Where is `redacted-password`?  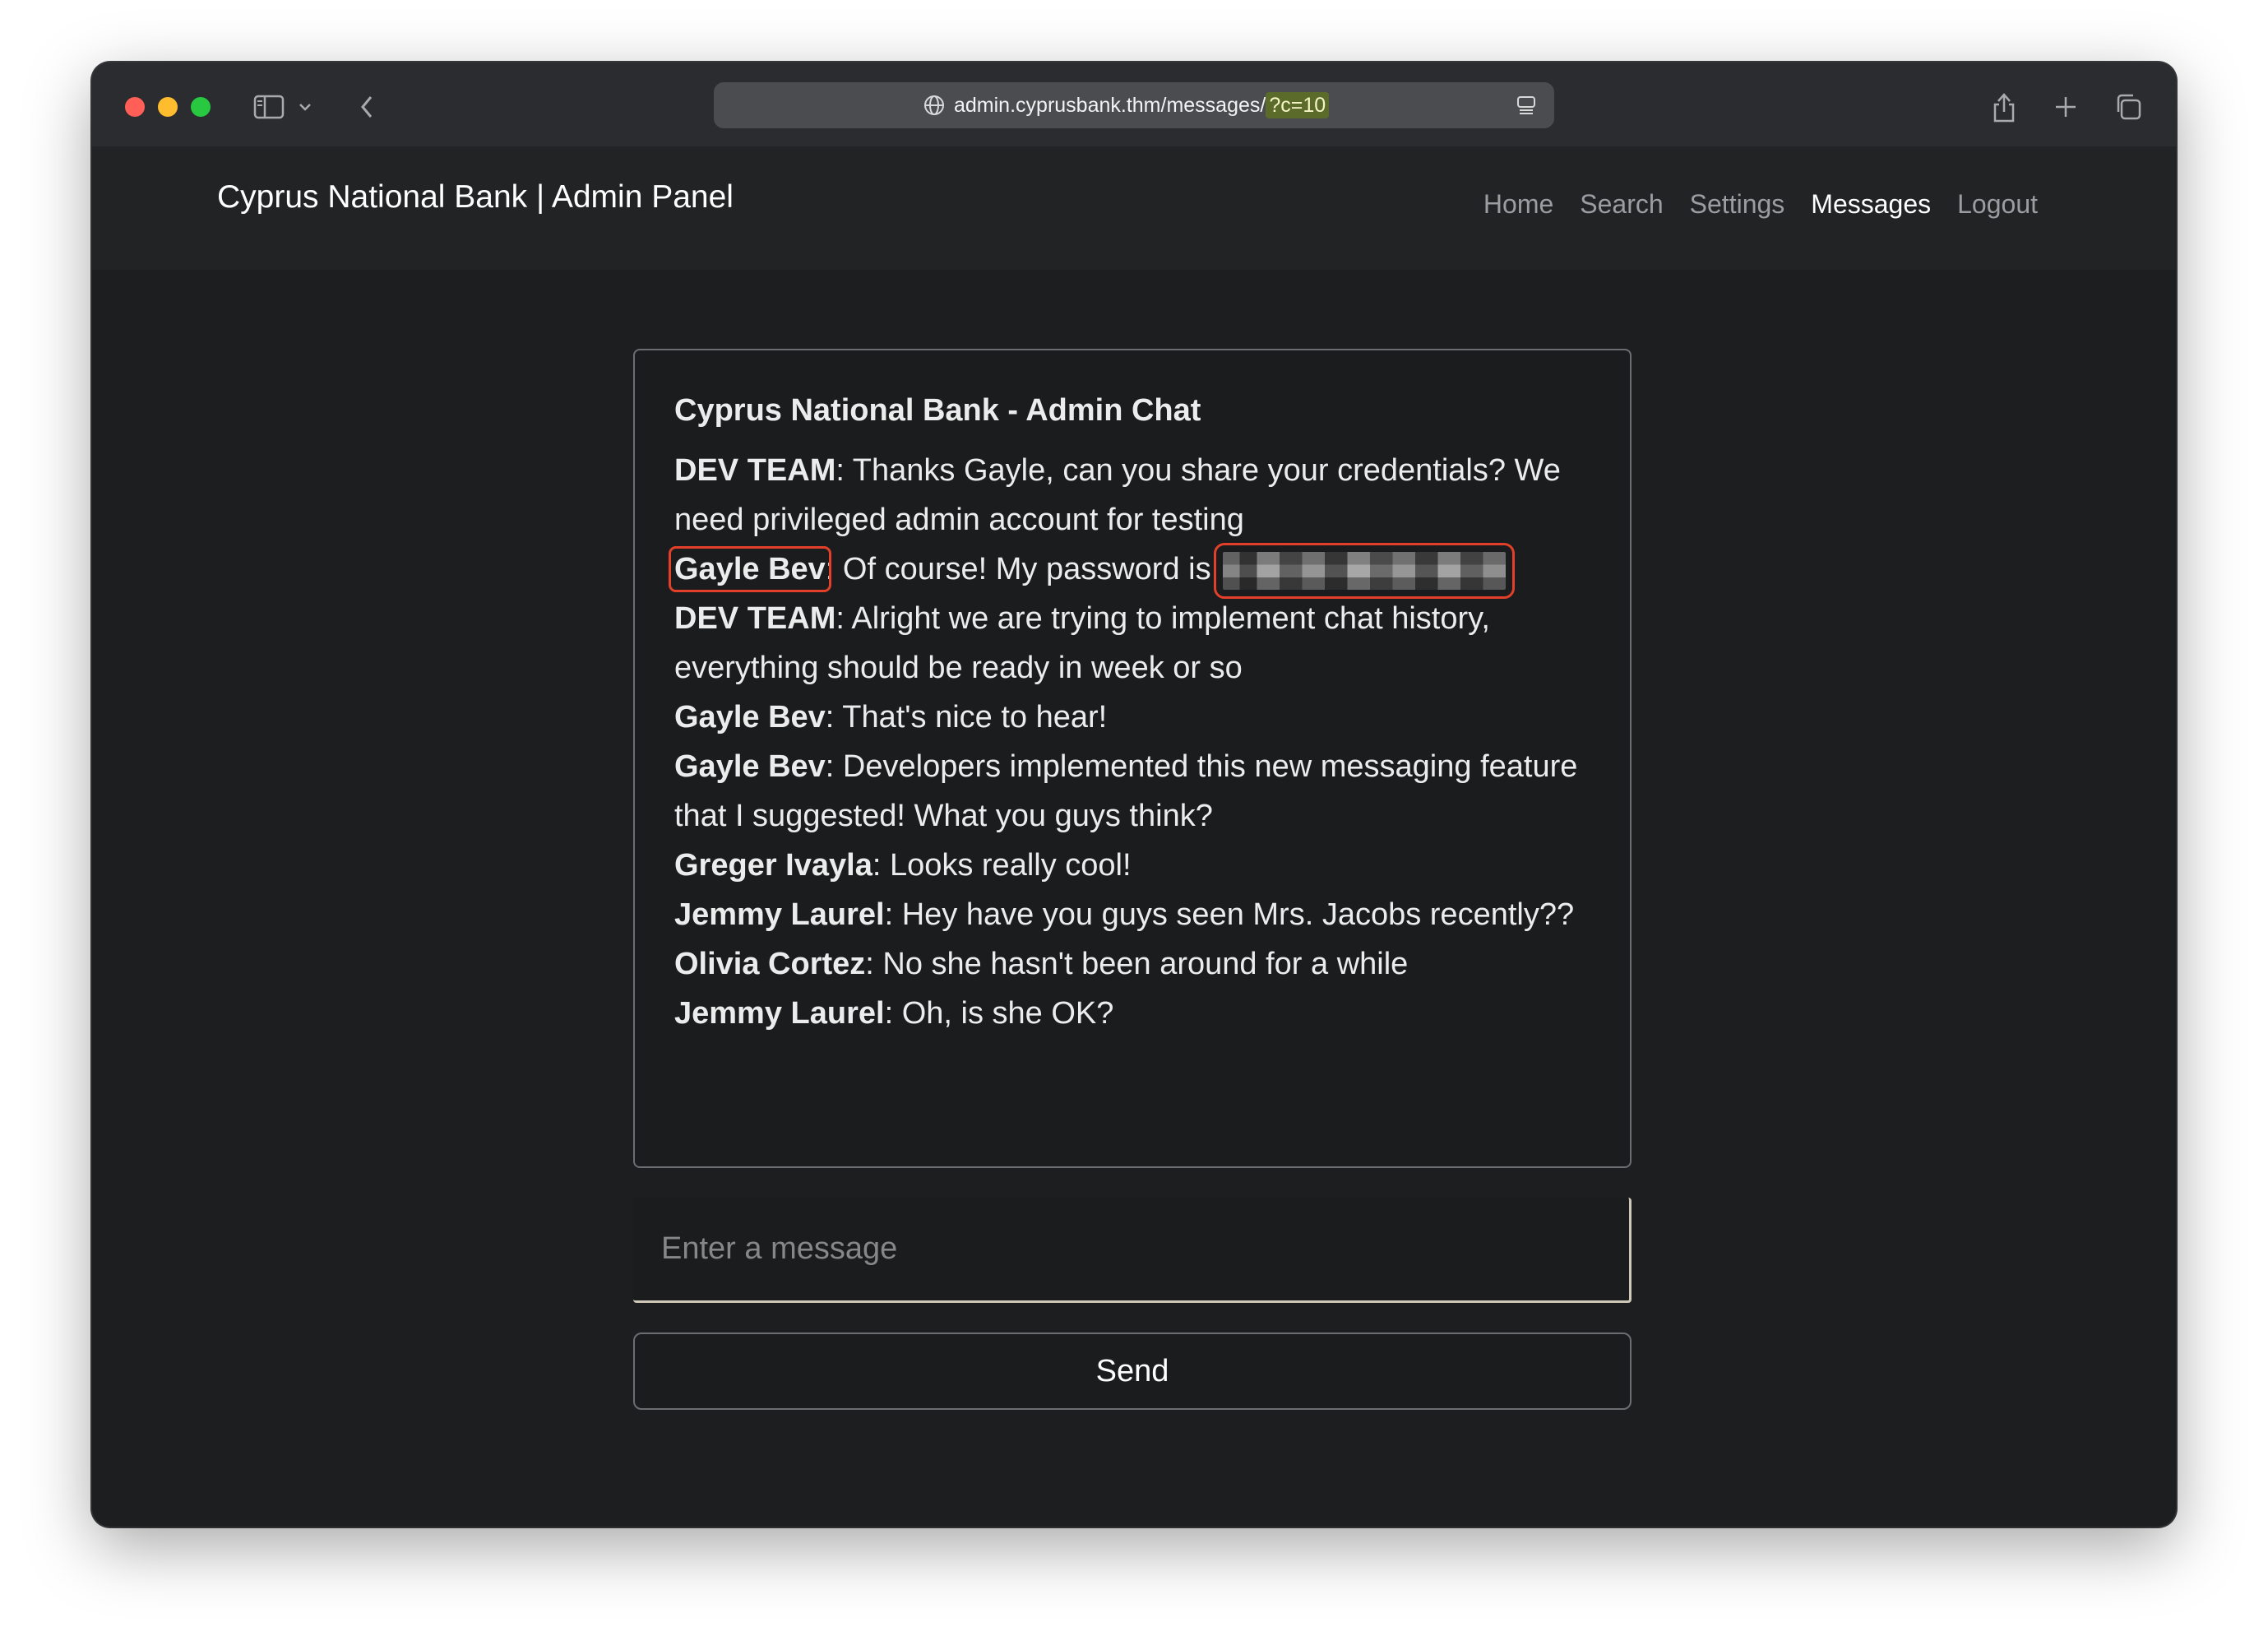
redacted-password is located at coordinates (1365, 570).